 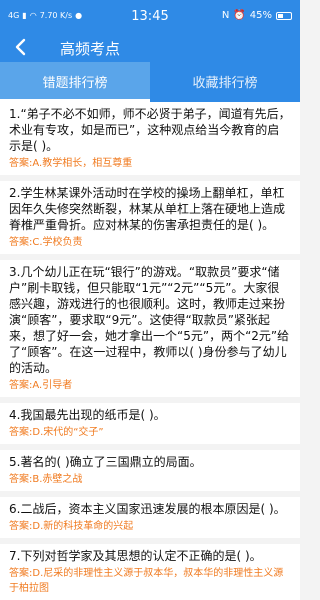 What do you see at coordinates (281, 15) in the screenshot?
I see `battery-fill` at bounding box center [281, 15].